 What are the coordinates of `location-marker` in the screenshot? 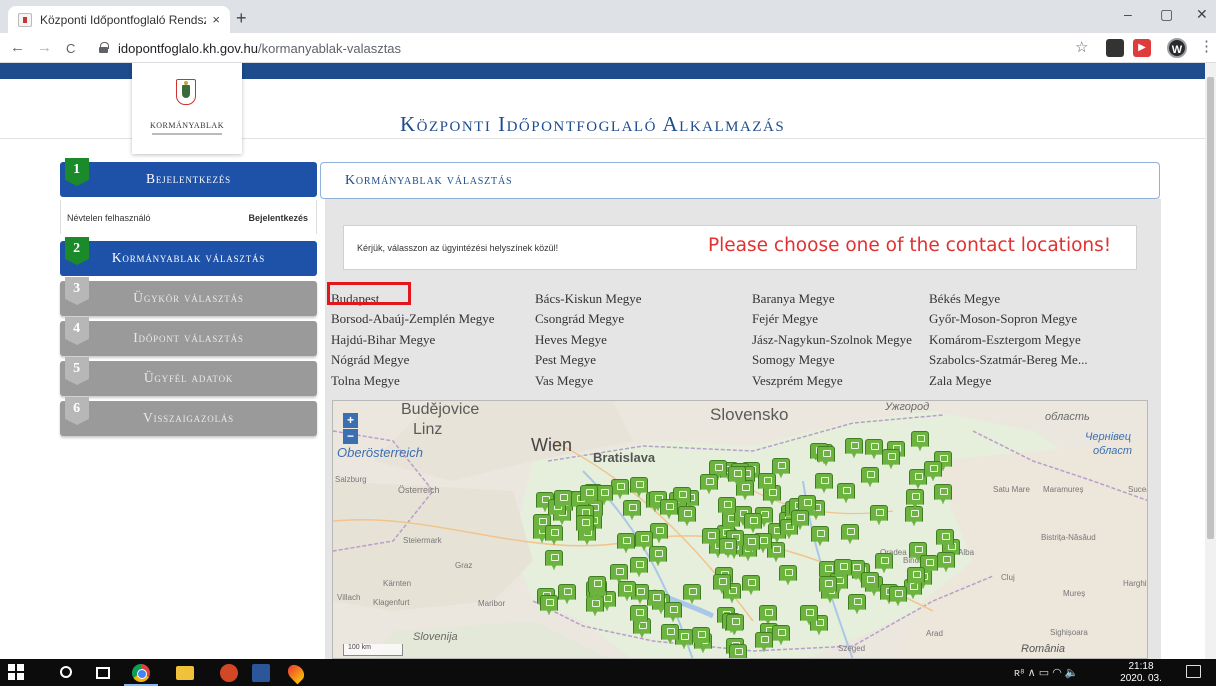 It's located at (738, 651).